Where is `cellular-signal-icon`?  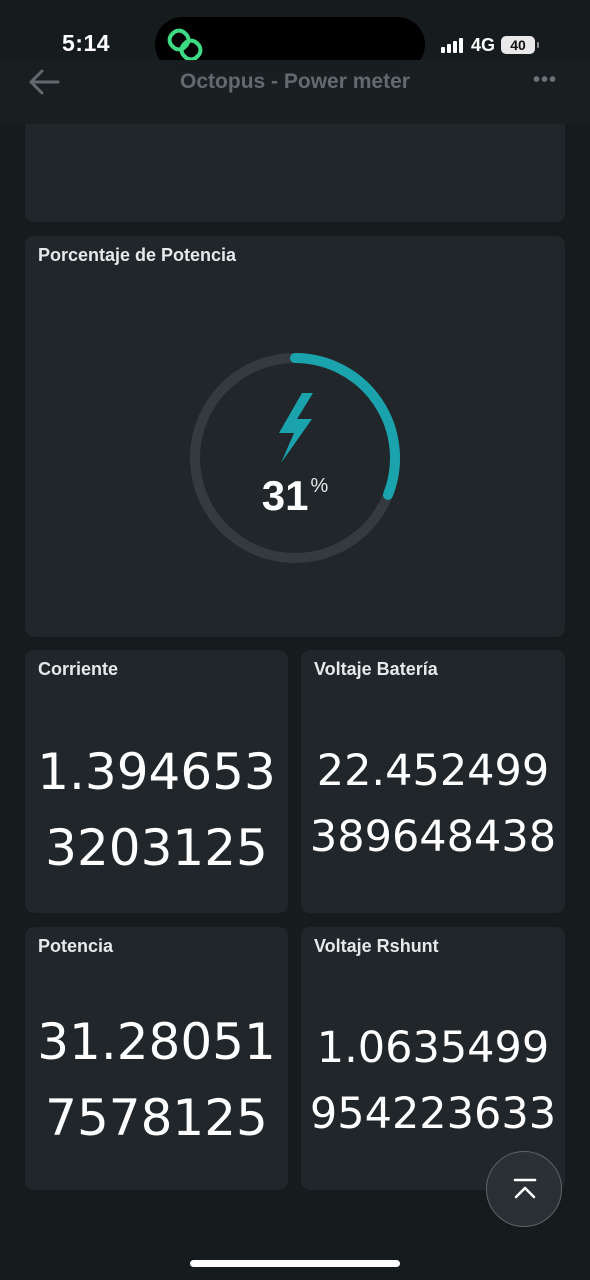
cellular-signal-icon is located at coordinates (453, 45).